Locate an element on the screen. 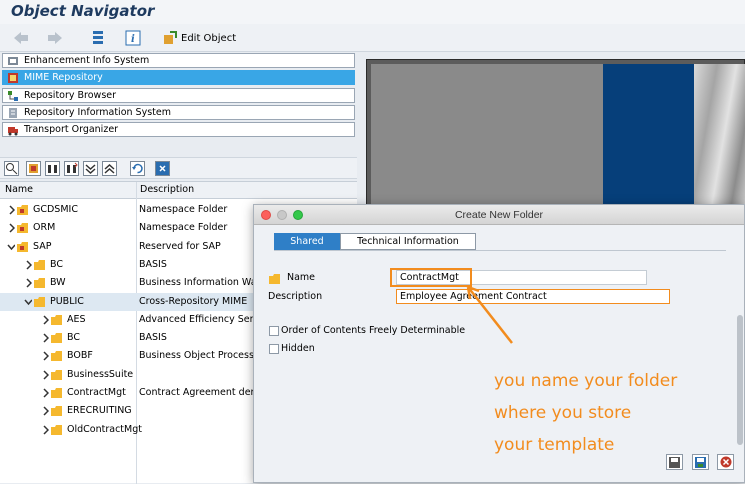 This screenshot has width=745, height=484. binoculars-icon is located at coordinates (52, 168).